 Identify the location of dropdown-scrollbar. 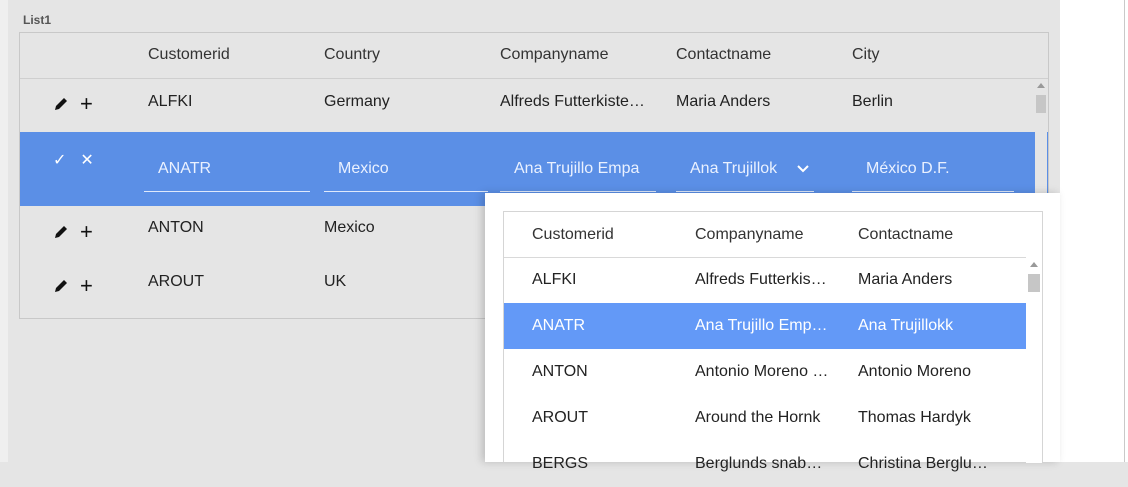
(1034, 360).